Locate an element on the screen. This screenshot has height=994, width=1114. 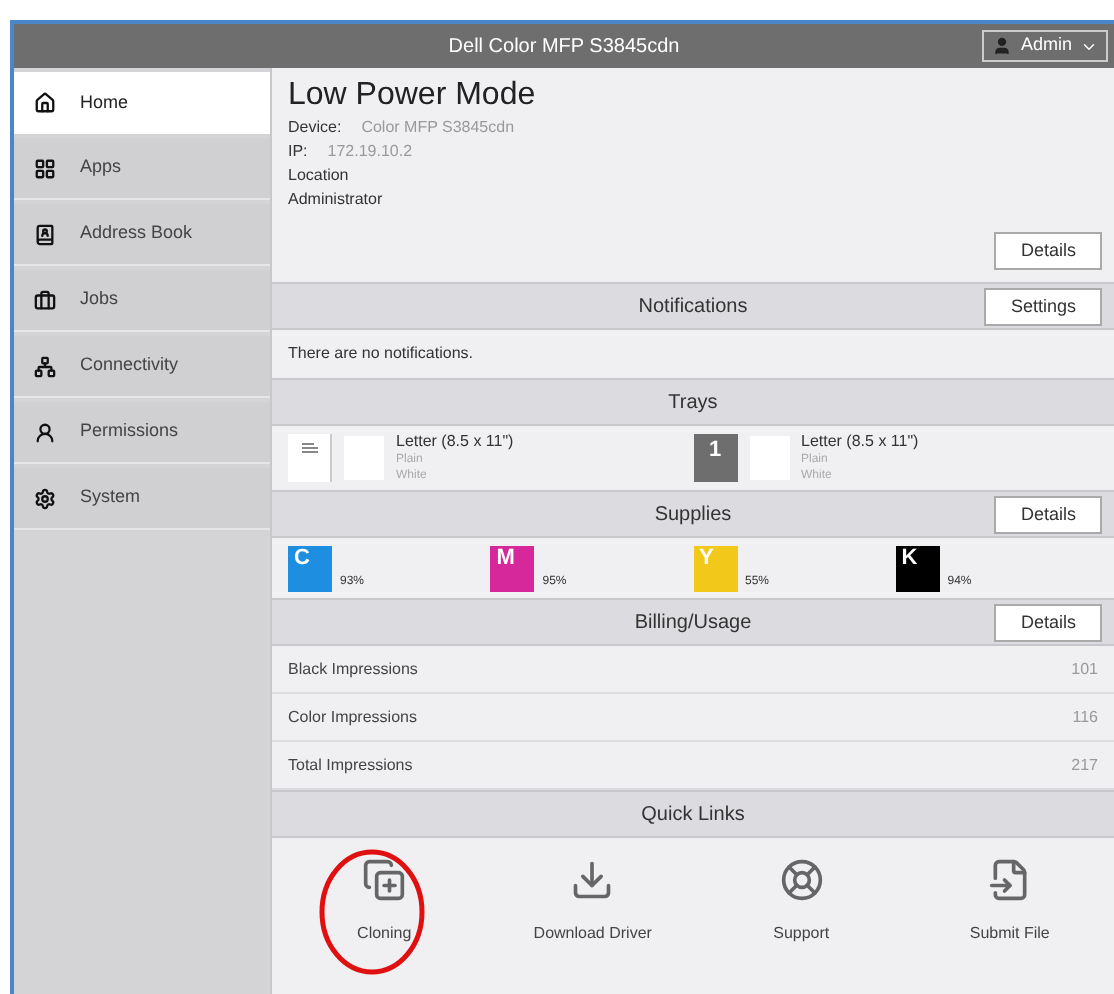
toner-swatch: M is located at coordinates (512, 568).